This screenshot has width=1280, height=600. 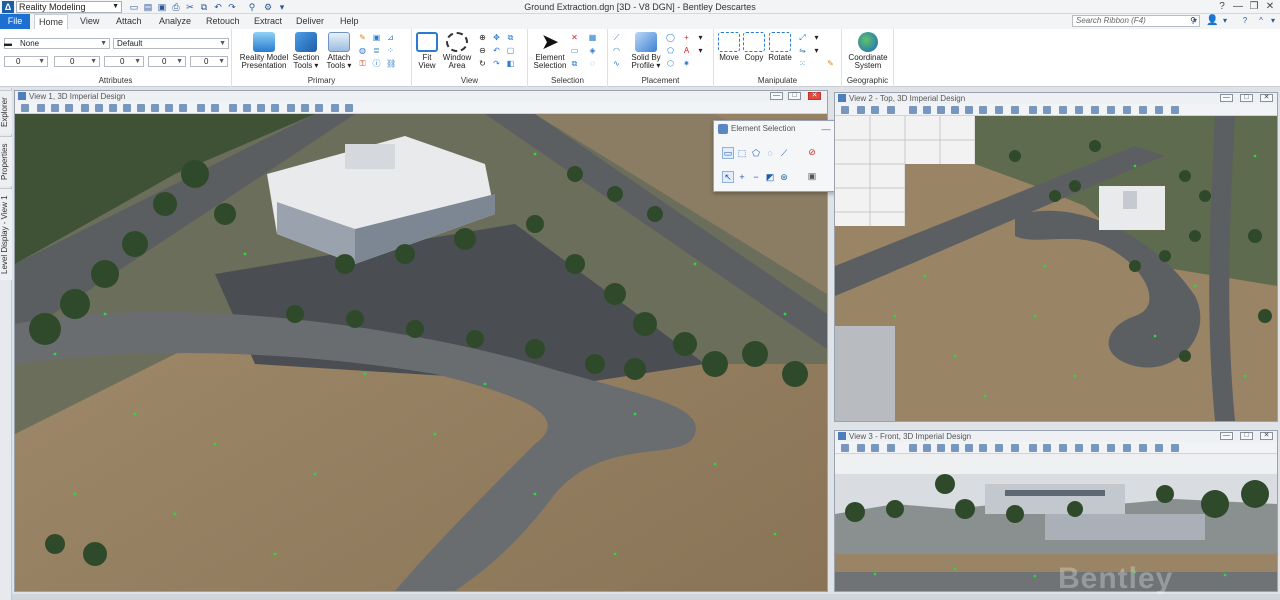 What do you see at coordinates (15, 21) in the screenshot?
I see `tab-file: File` at bounding box center [15, 21].